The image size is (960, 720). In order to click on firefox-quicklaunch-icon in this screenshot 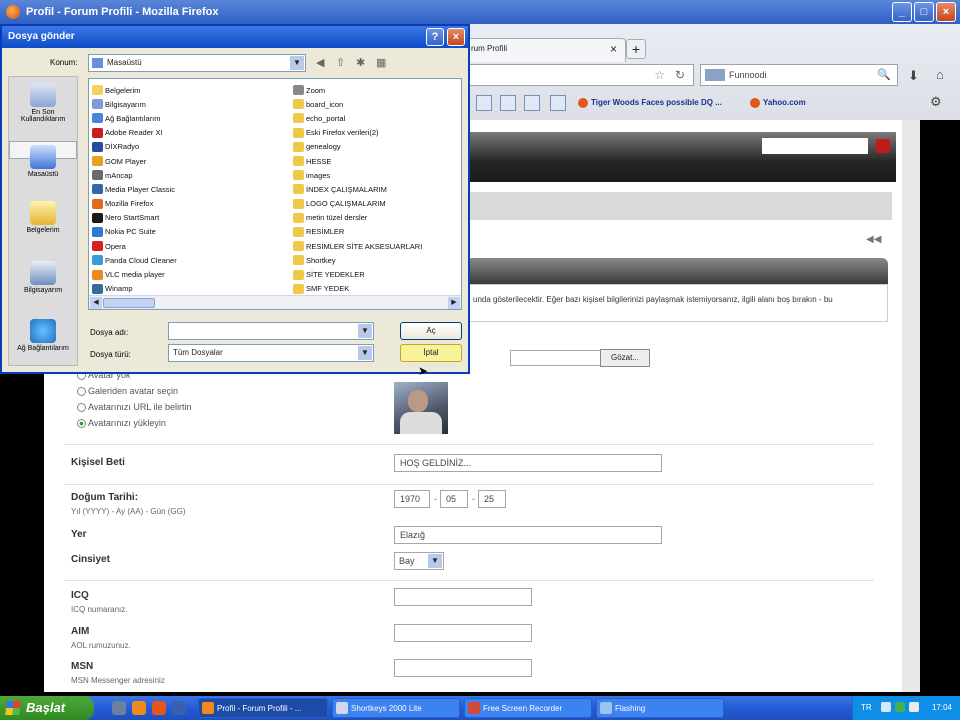, I will do `click(139, 708)`.